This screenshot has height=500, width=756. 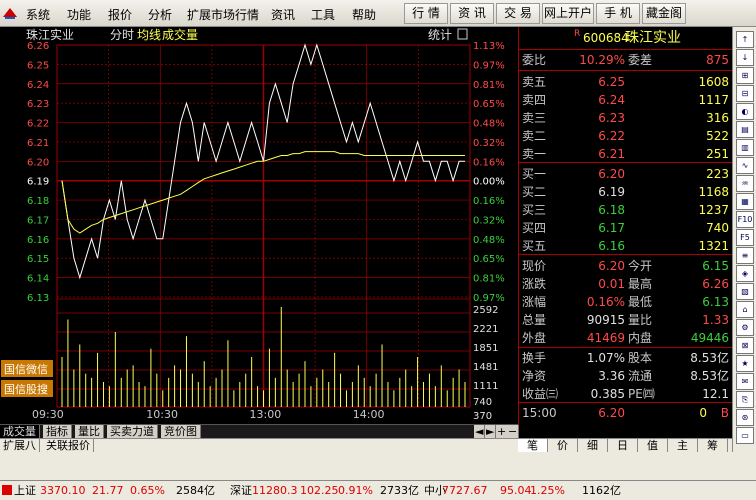 What do you see at coordinates (745, 57) in the screenshot?
I see `toolbar-icon: ↓` at bounding box center [745, 57].